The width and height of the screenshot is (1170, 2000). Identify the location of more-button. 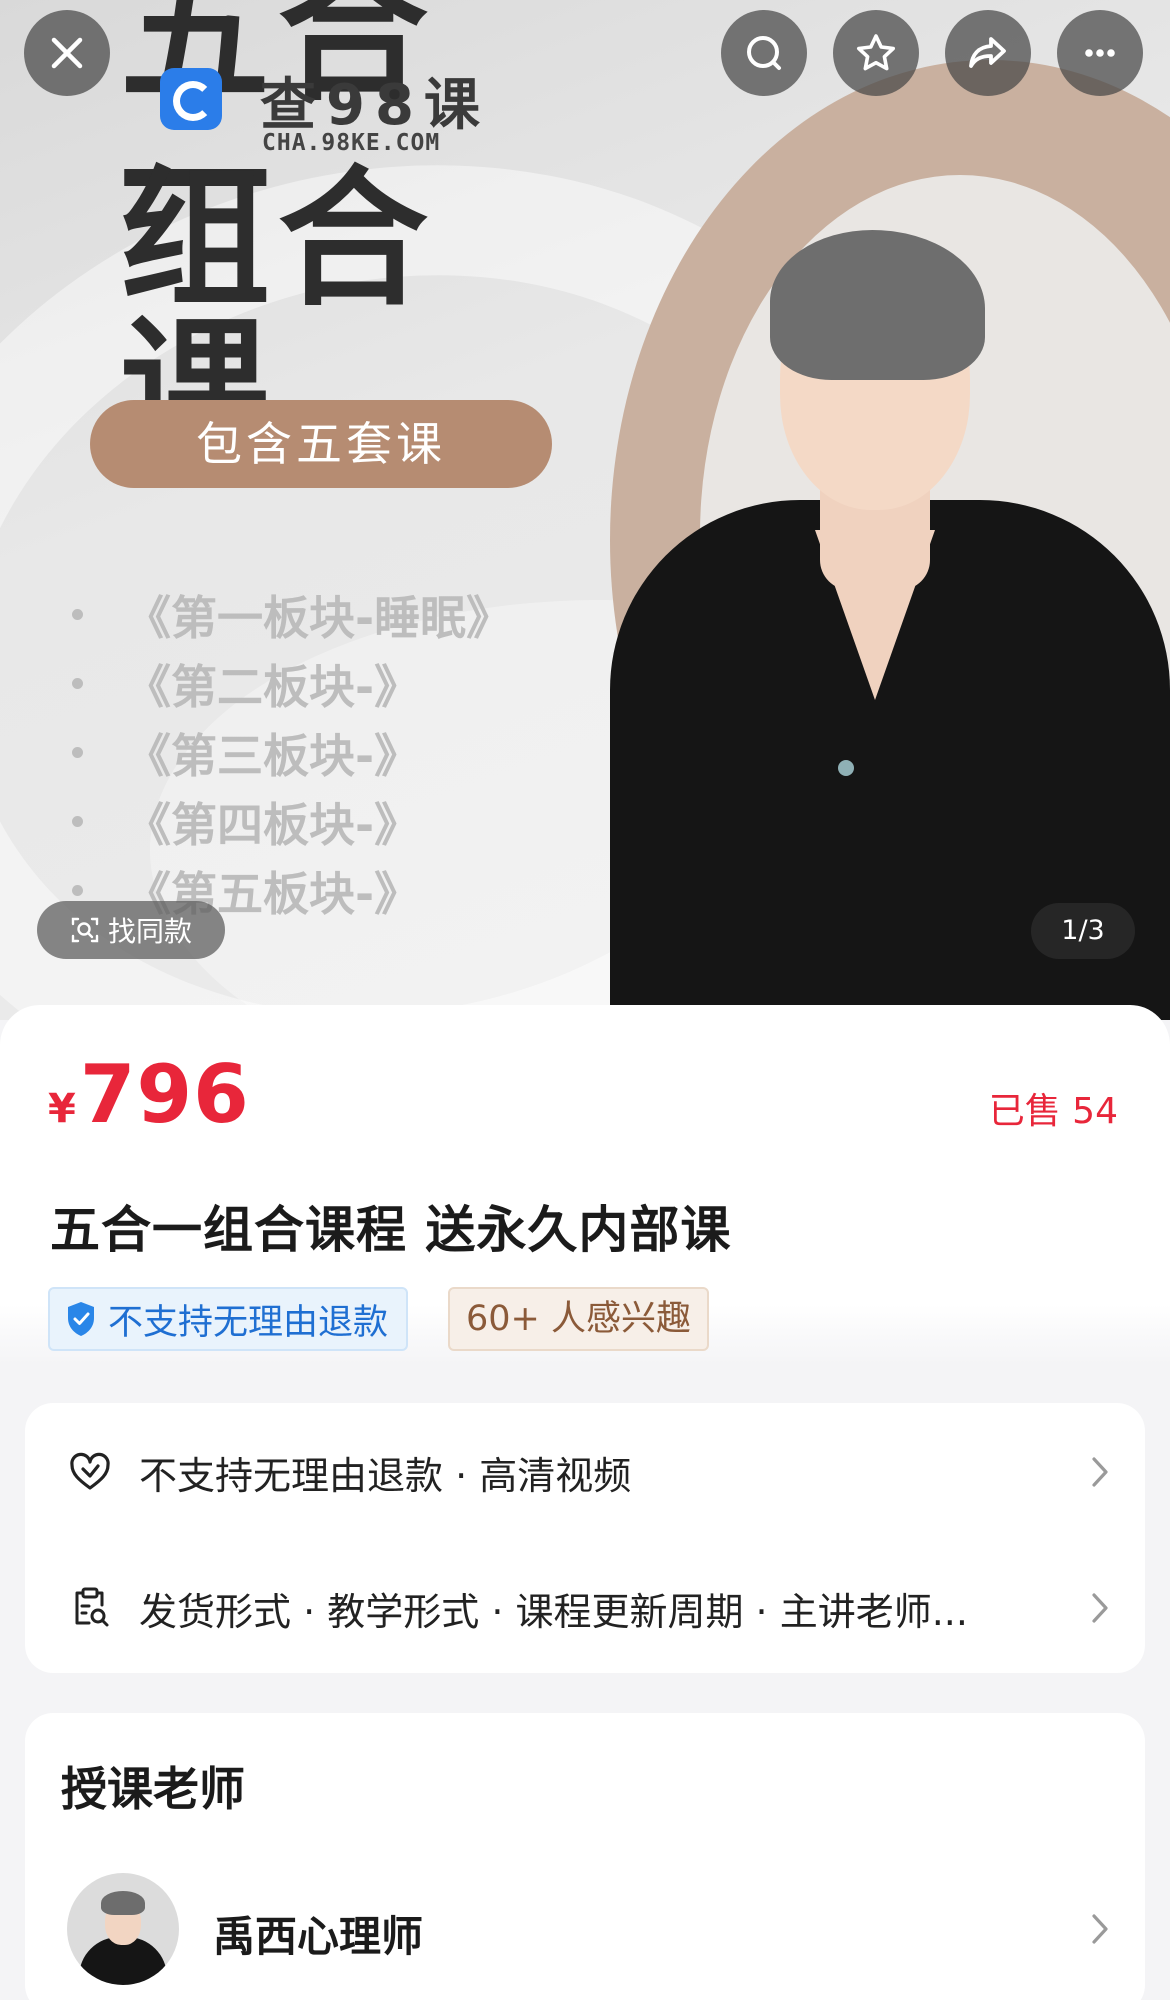
(1100, 53).